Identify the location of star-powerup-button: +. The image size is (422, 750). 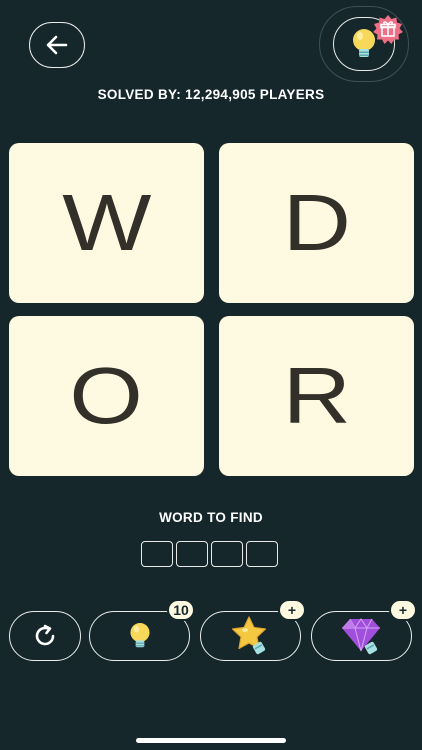
(253, 630).